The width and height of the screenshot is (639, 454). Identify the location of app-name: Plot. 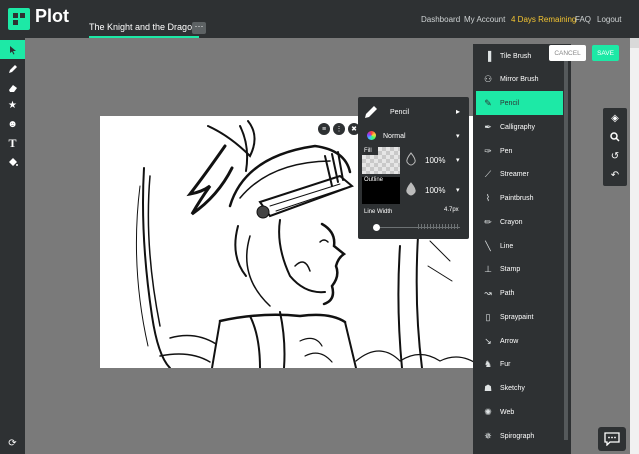
(52, 16).